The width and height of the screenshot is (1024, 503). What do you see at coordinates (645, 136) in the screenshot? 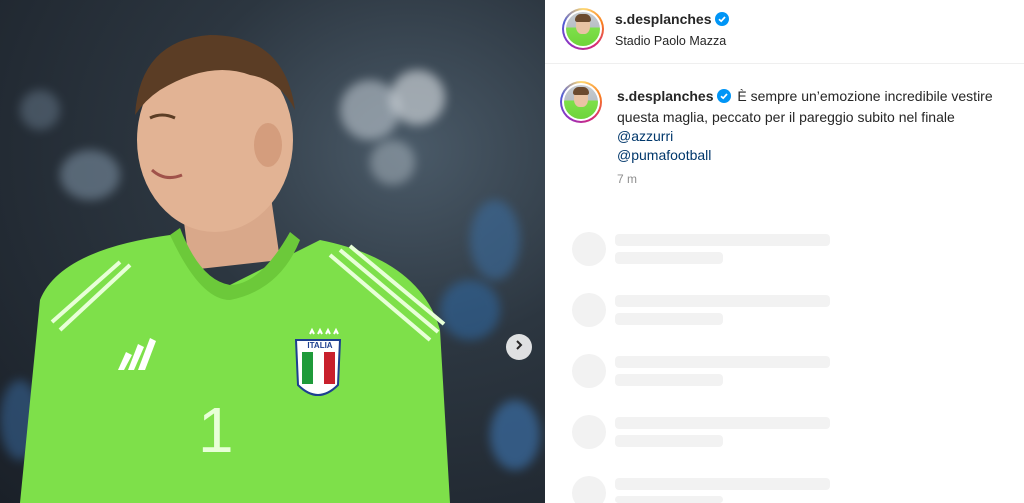
I see `mention-azzurri: @azzurri` at bounding box center [645, 136].